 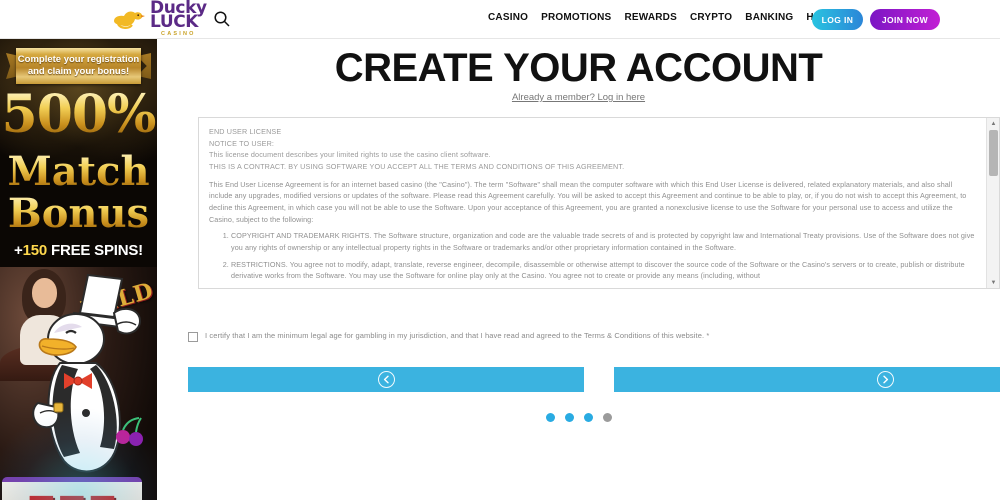 I want to click on age-consent-checkbox, so click(x=193, y=337).